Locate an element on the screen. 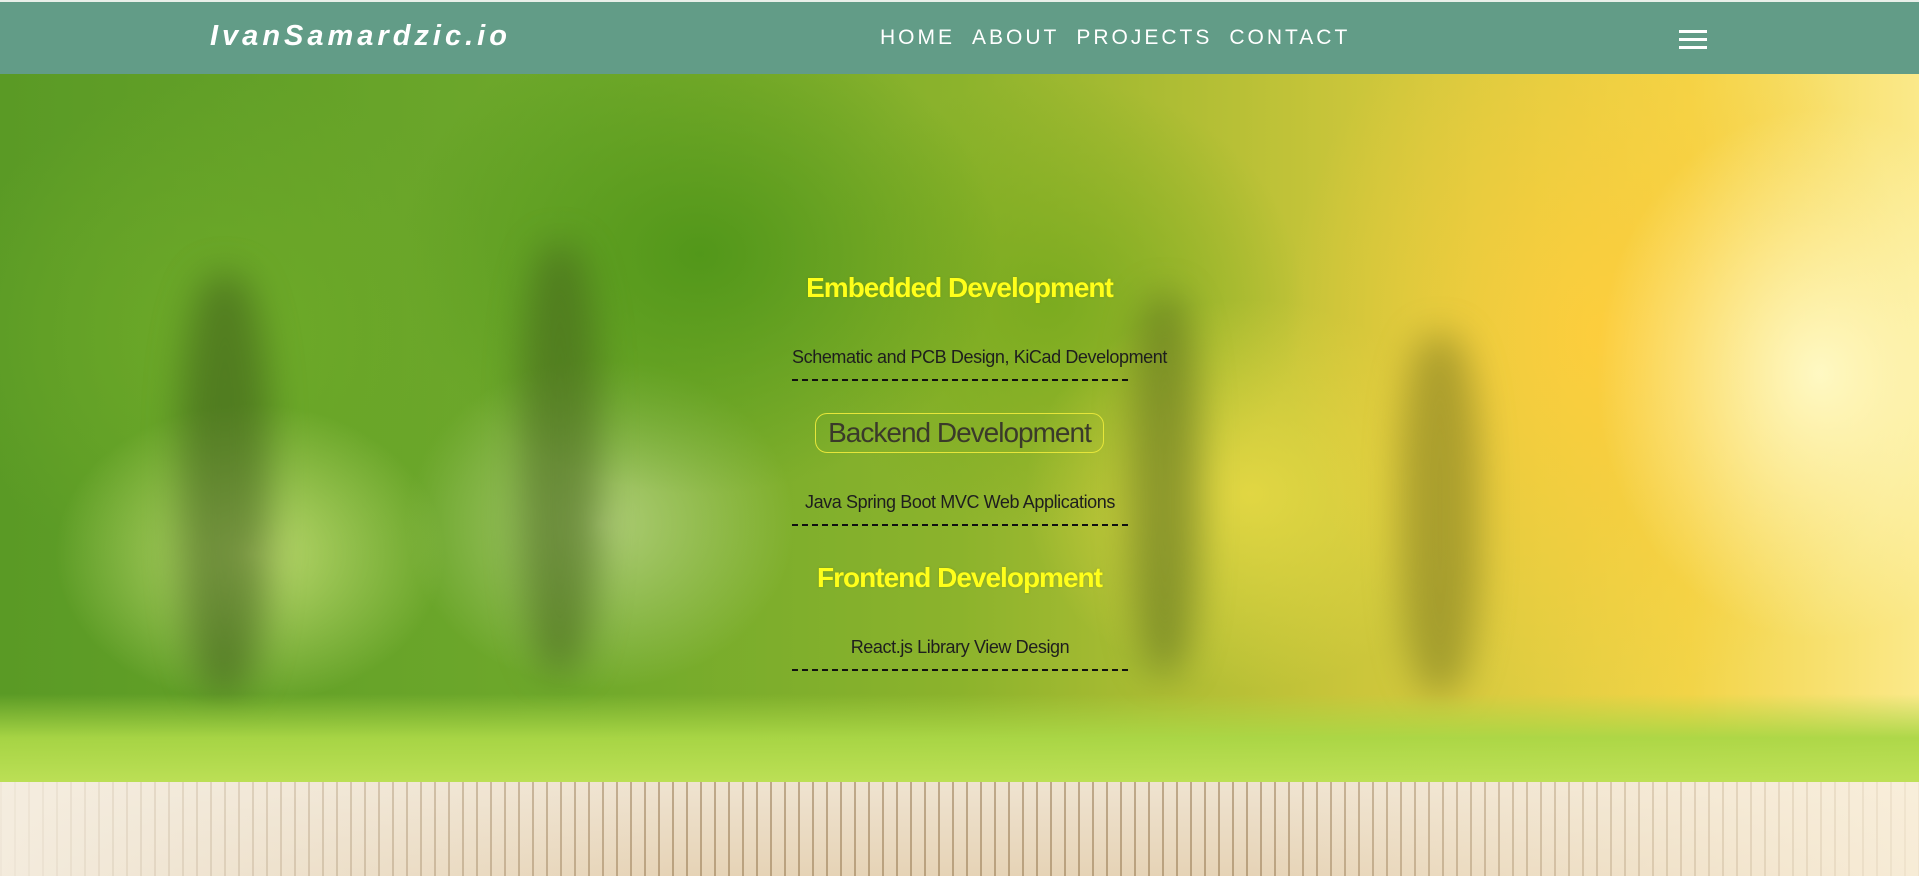  service-embedded: Embedded Development is located at coordinates (959, 288).